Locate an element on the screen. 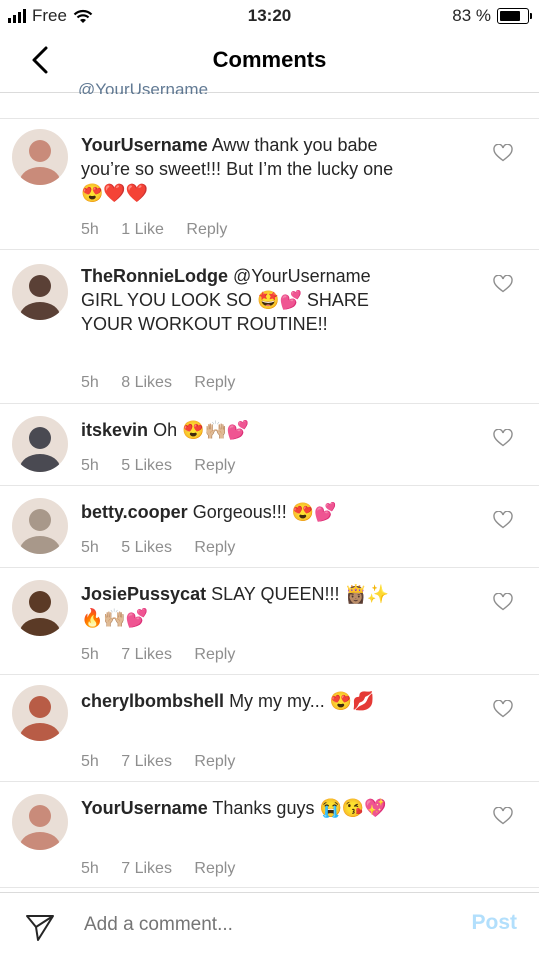  send-icon is located at coordinates (40, 927).